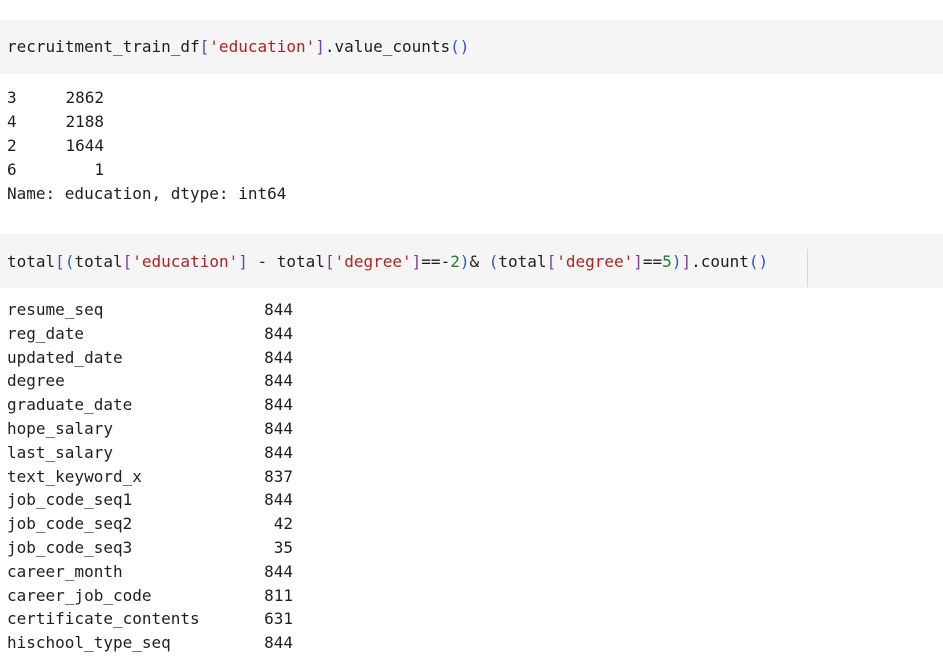 The image size is (943, 657). Describe the element at coordinates (46, 333) in the screenshot. I see `column-name: reg_date` at that location.